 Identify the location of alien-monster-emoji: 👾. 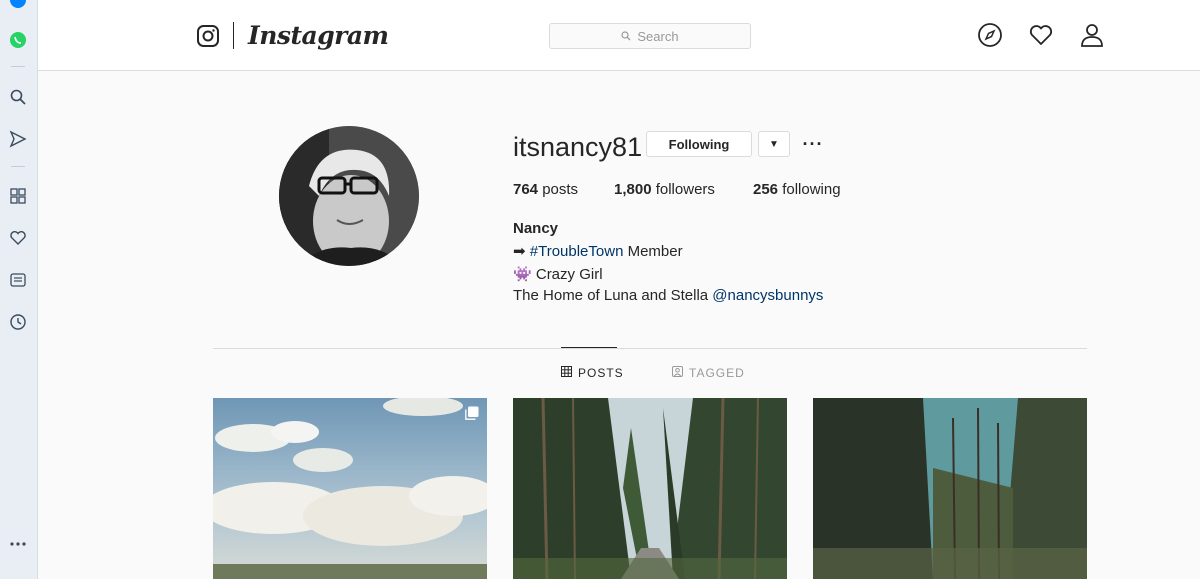
(522, 274).